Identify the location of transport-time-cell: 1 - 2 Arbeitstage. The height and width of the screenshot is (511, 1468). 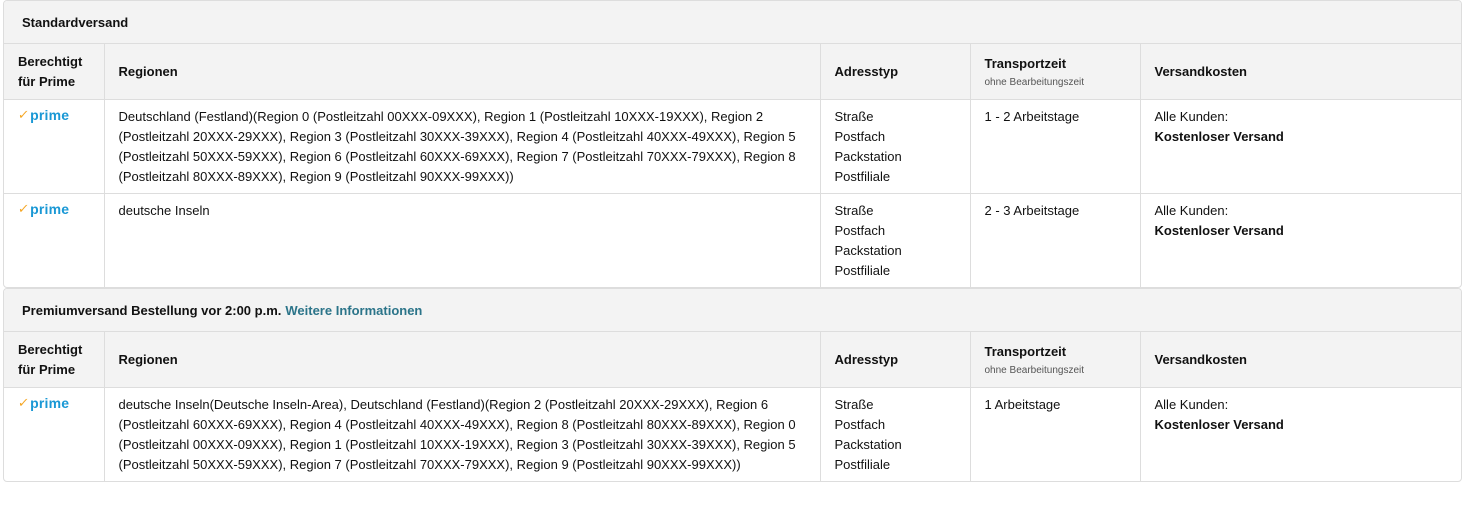
(1055, 146).